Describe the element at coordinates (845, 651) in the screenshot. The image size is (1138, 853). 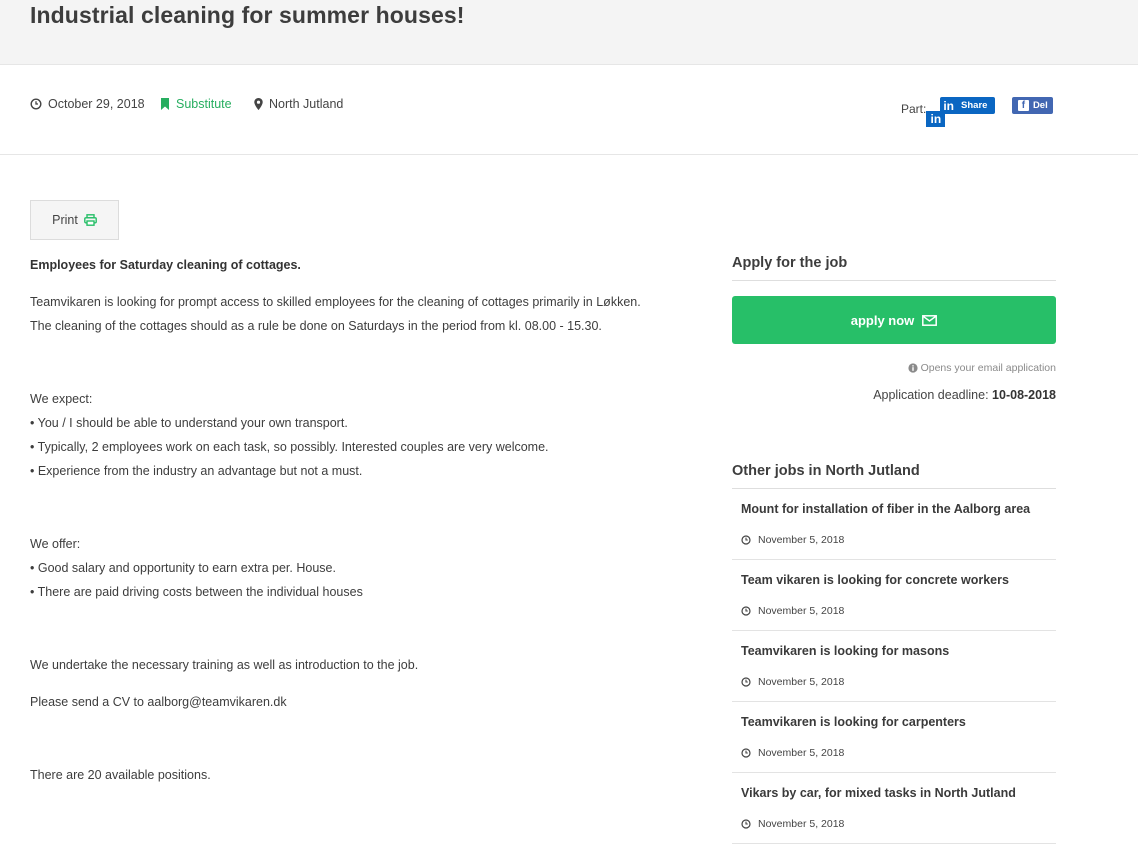
I see `job-link: Teamvikaren is looking for masons` at that location.